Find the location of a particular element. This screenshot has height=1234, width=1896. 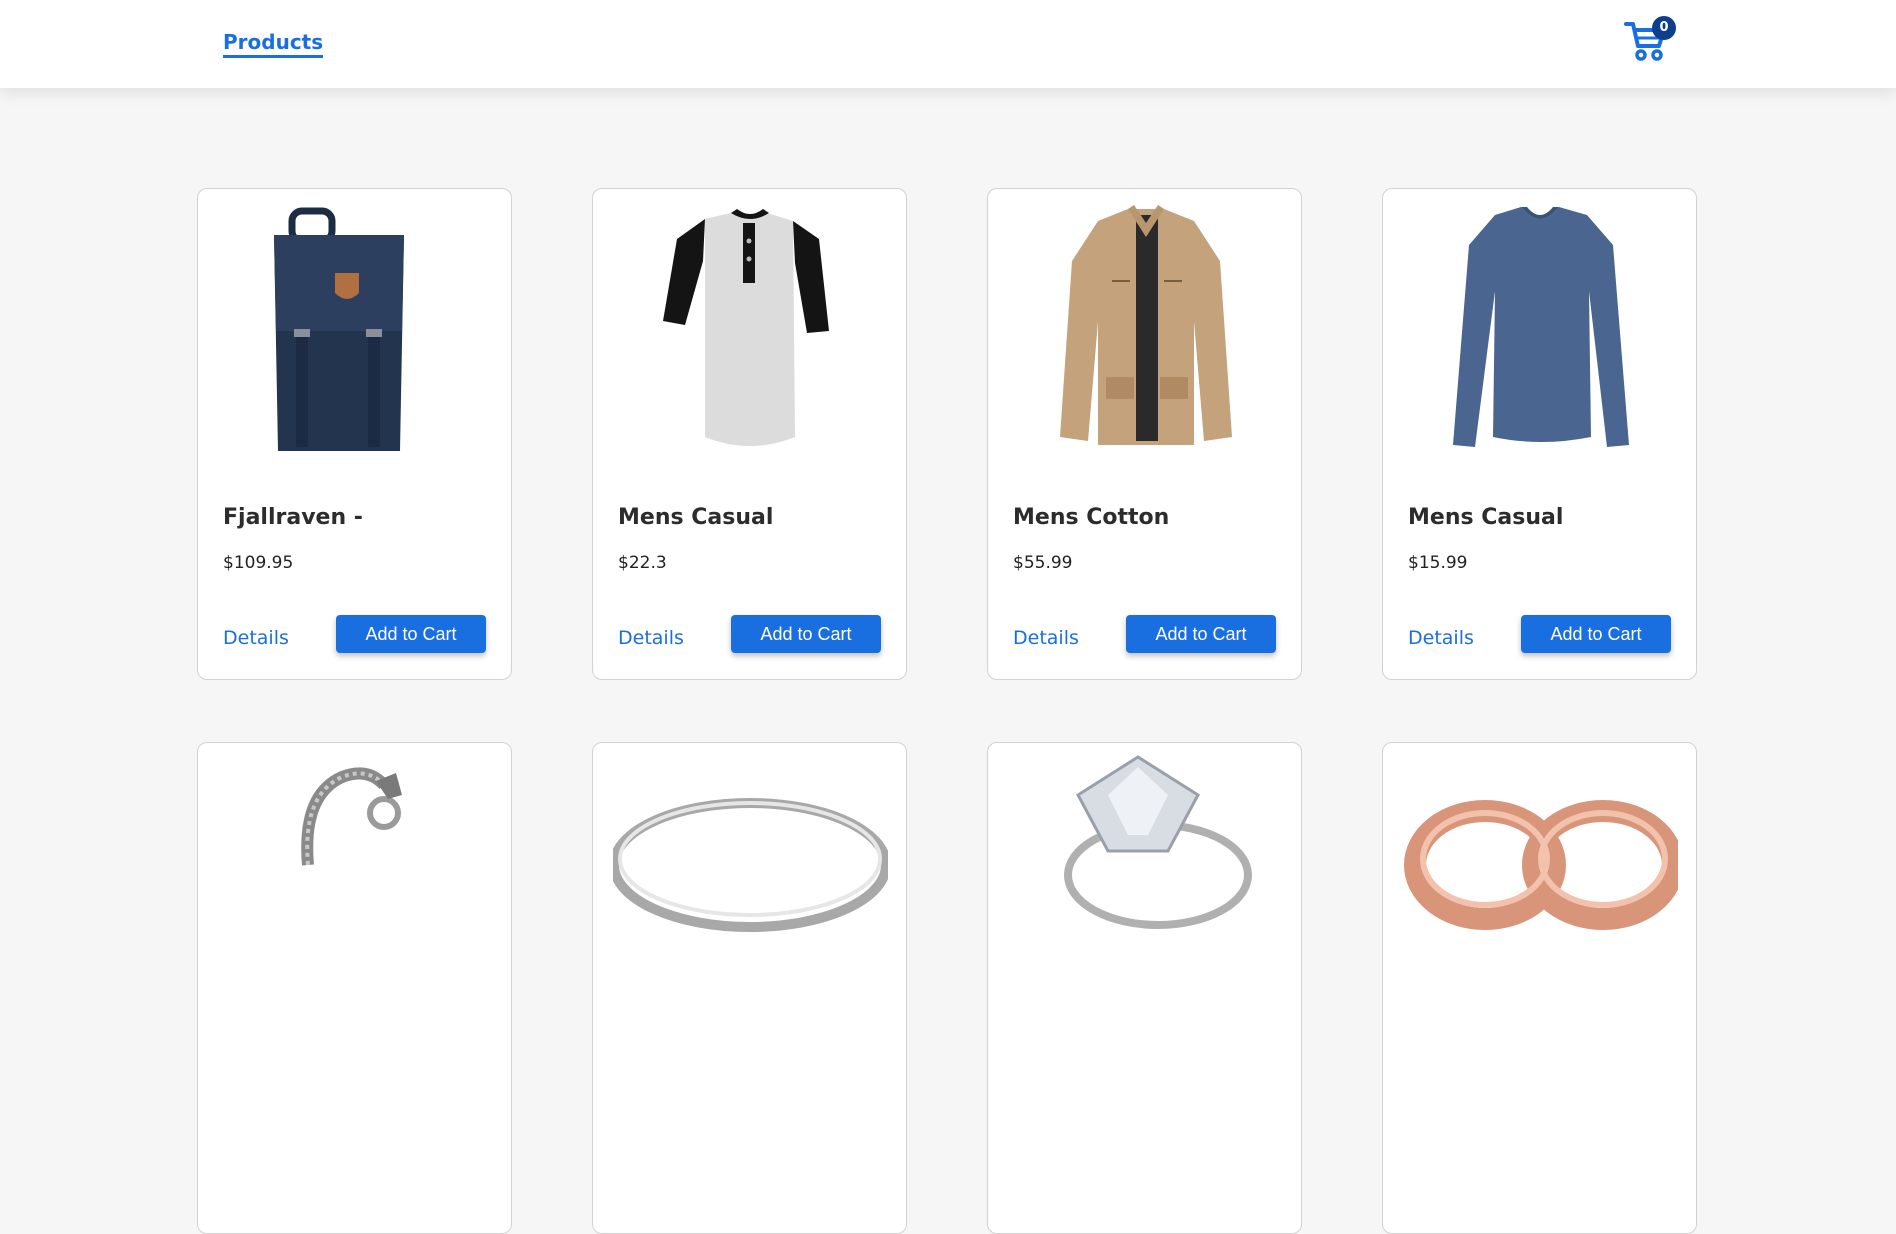

product-title: Fjallraven - is located at coordinates (293, 517).